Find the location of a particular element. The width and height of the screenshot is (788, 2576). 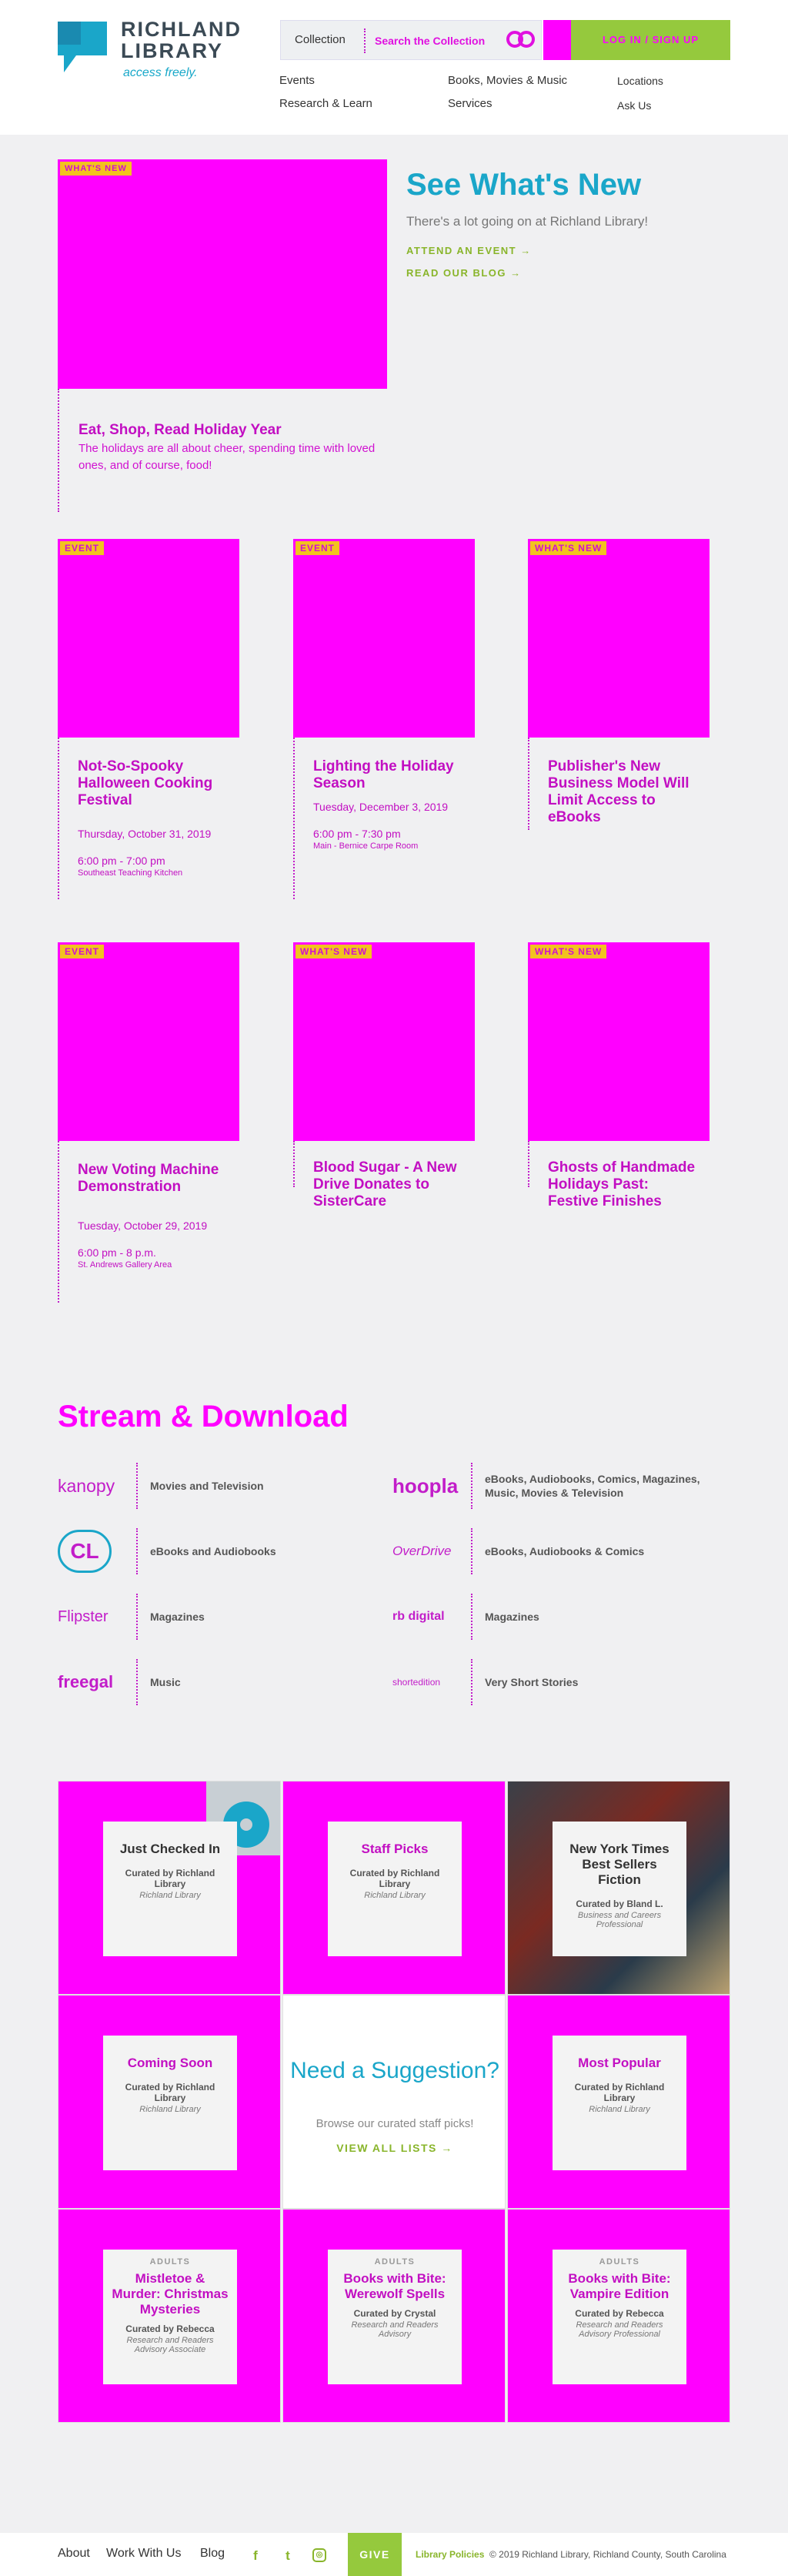

library-logo-icon is located at coordinates (82, 47).